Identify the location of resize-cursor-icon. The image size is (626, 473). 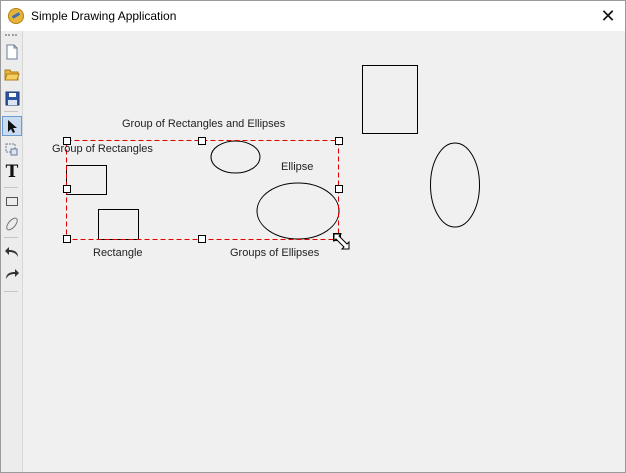
(341, 241).